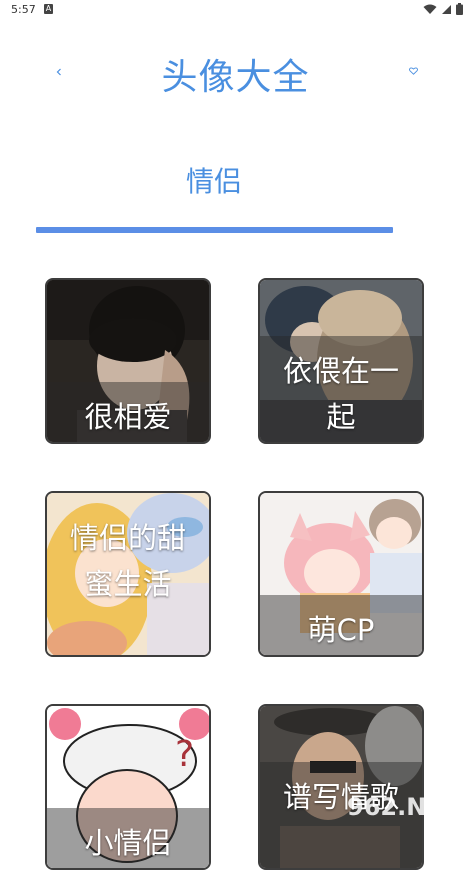 This screenshot has width=471, height=870. What do you see at coordinates (128, 787) in the screenshot?
I see `avatar-card: ? 小情侣` at bounding box center [128, 787].